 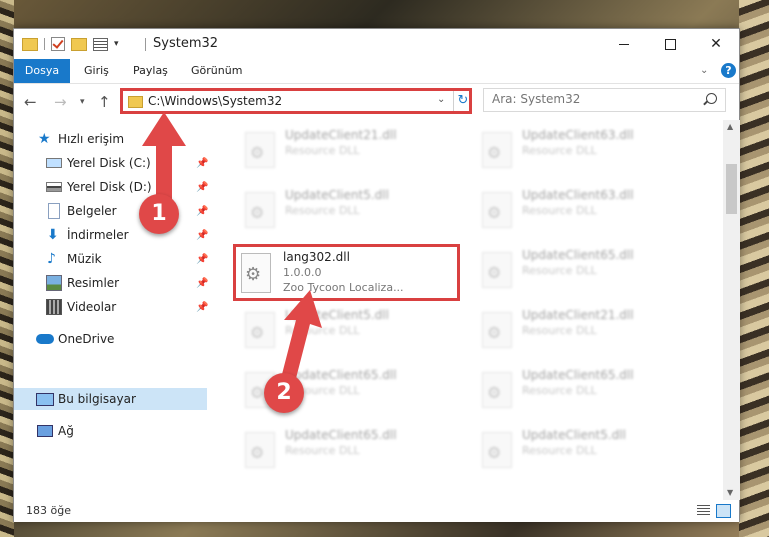 I want to click on download-icon: ⬇, so click(x=53, y=235).